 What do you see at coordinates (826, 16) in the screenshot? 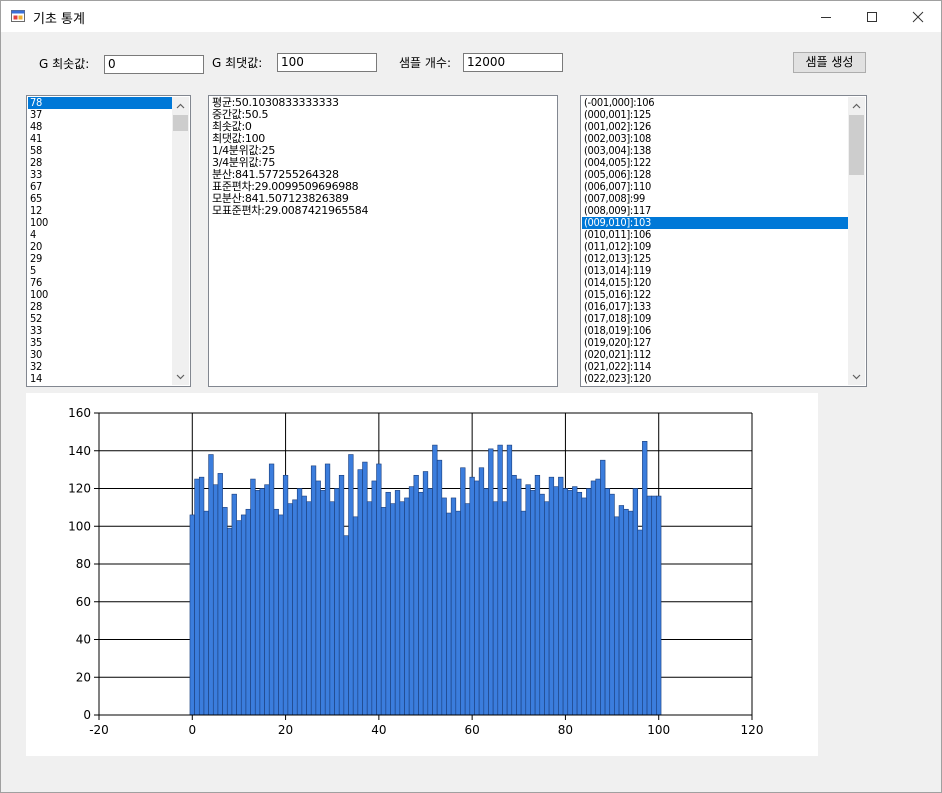
I see `minimize-button` at bounding box center [826, 16].